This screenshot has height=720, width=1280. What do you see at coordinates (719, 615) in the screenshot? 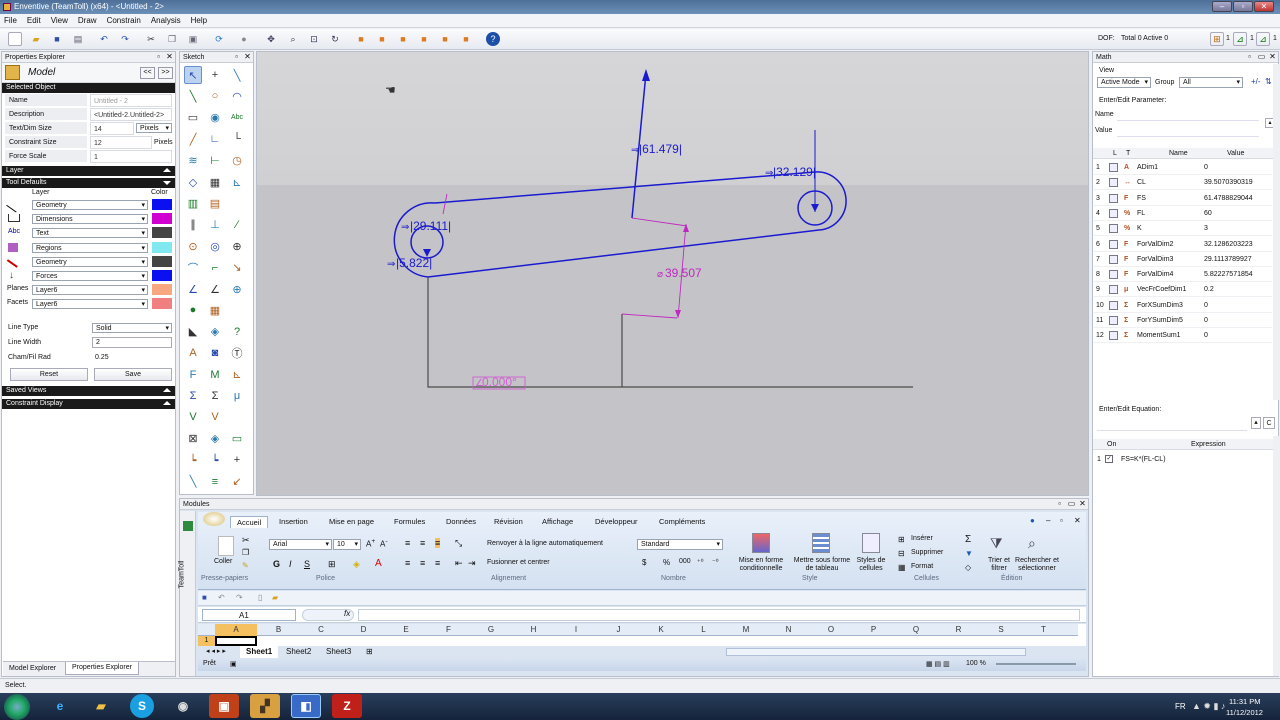
I see `formula-input` at bounding box center [719, 615].